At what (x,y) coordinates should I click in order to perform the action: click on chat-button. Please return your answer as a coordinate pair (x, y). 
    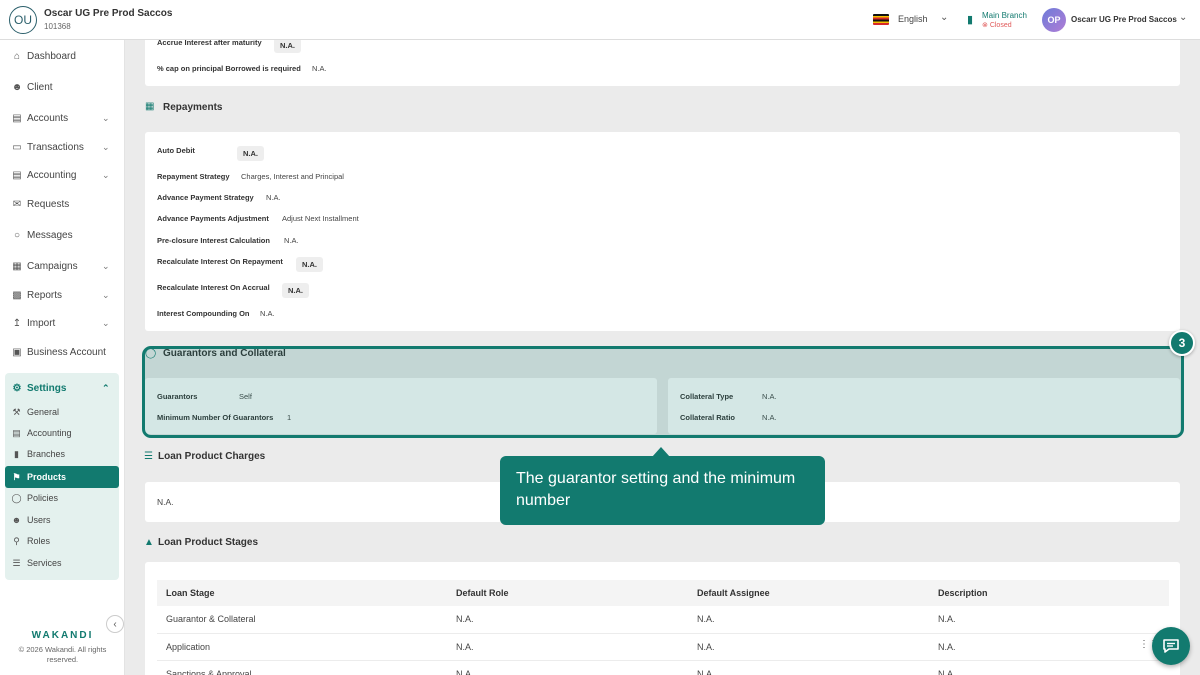
    Looking at the image, I should click on (1171, 646).